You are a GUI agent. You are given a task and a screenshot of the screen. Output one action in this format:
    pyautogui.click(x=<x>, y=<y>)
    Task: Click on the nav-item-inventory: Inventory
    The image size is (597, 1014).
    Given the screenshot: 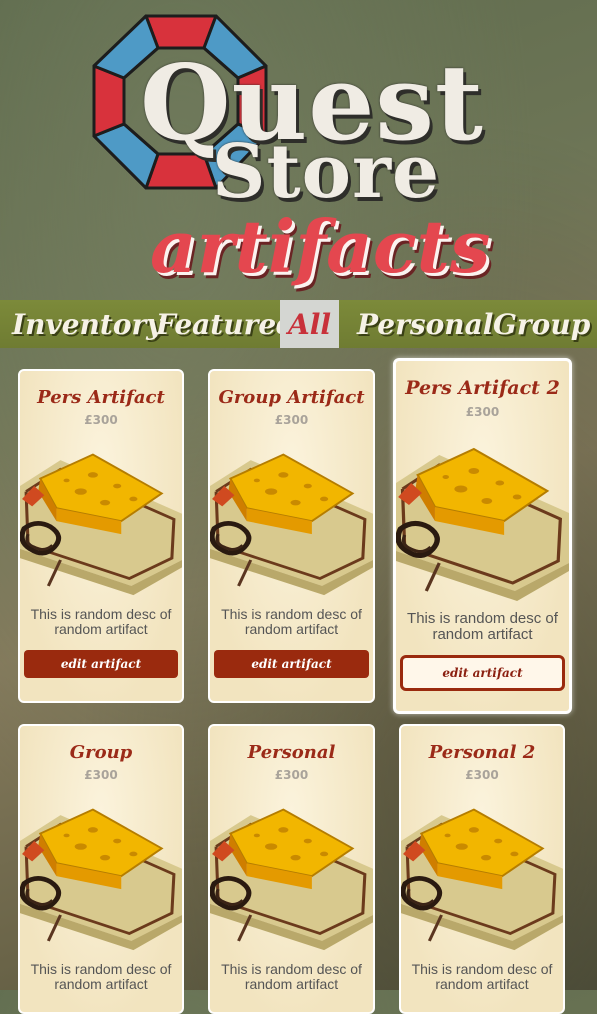 What is the action you would take?
    pyautogui.click(x=87, y=324)
    